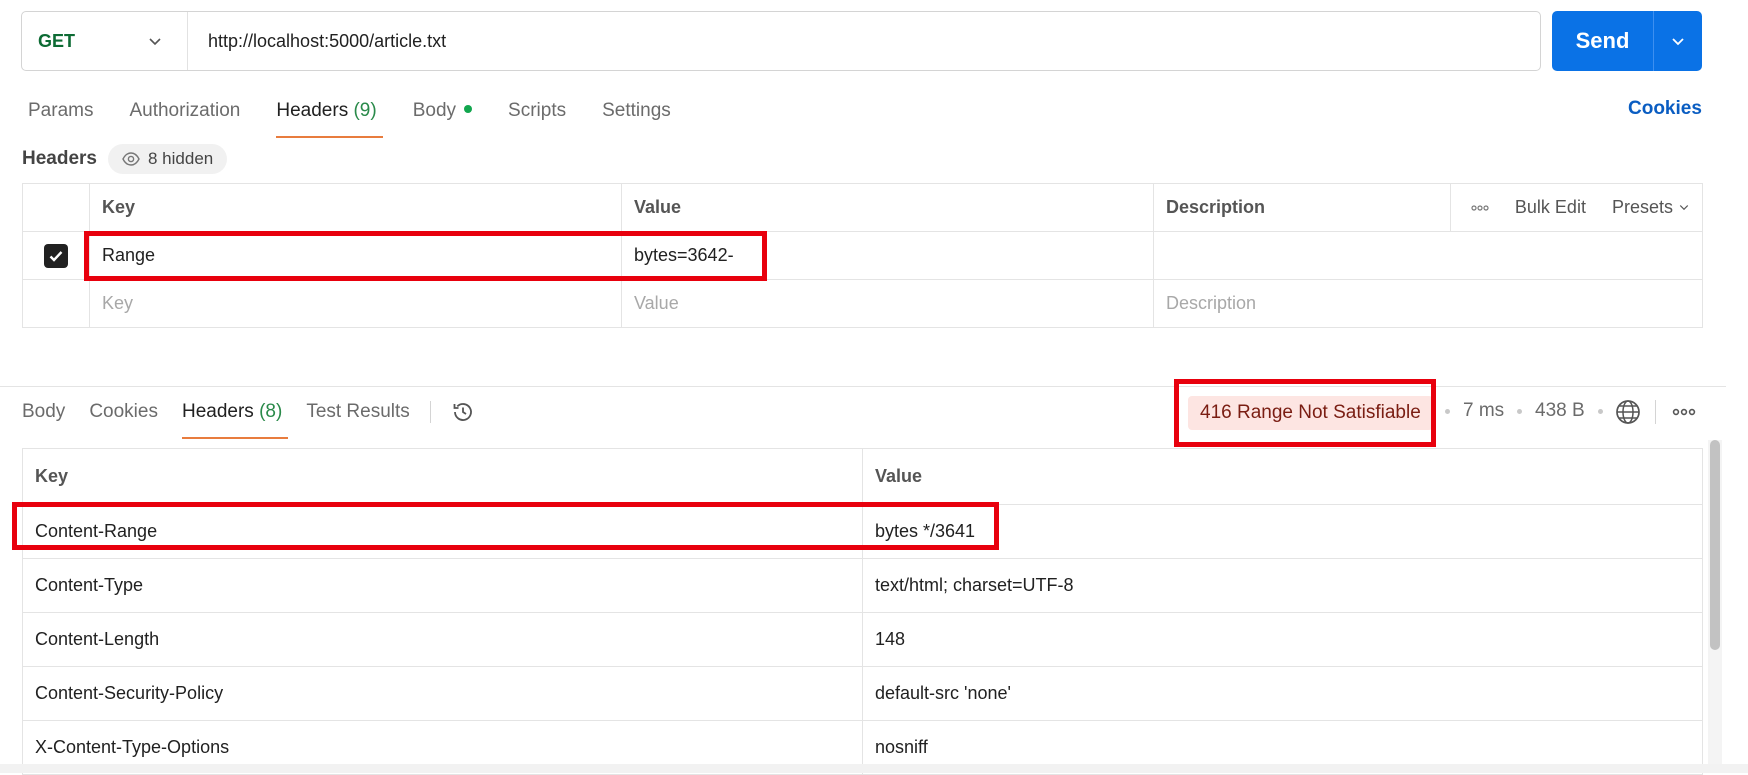  I want to click on new-key-input: Key, so click(355, 303).